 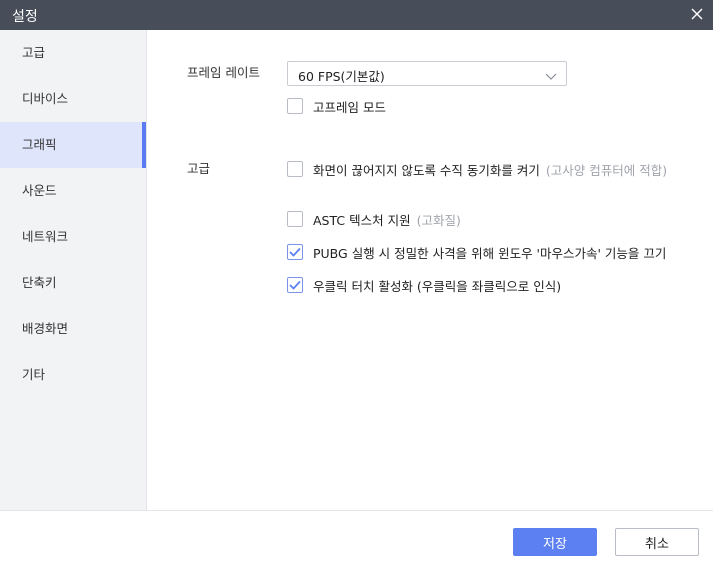 What do you see at coordinates (34, 374) in the screenshot?
I see `sidebar-item-label: 기타` at bounding box center [34, 374].